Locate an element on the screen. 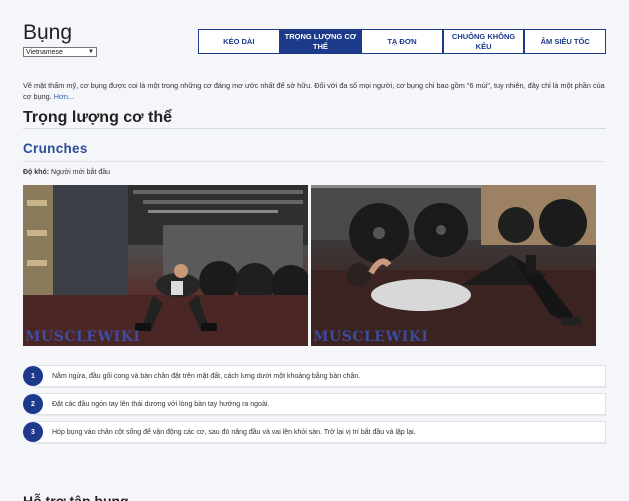  tab-stretches: KÉO DÀI is located at coordinates (240, 41).